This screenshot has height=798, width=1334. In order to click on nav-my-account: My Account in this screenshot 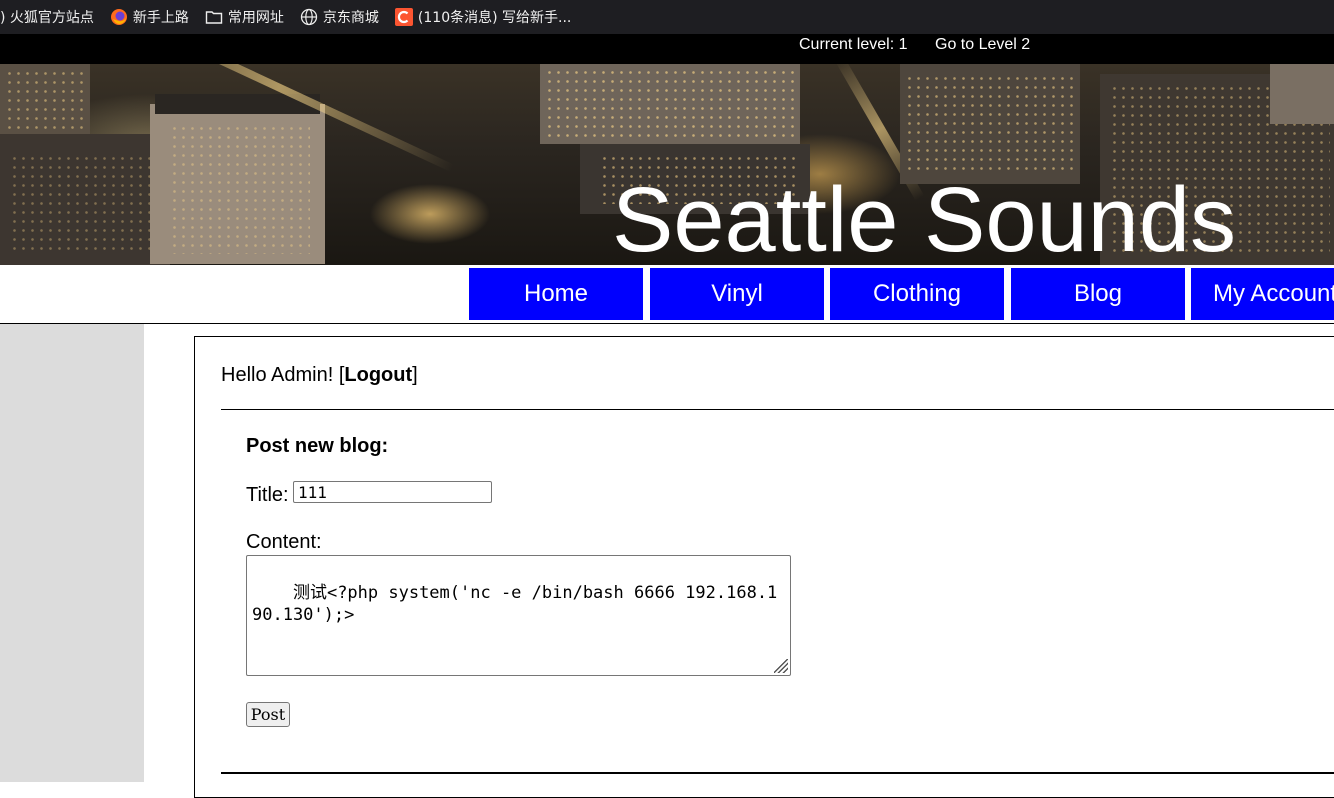, I will do `click(1262, 294)`.